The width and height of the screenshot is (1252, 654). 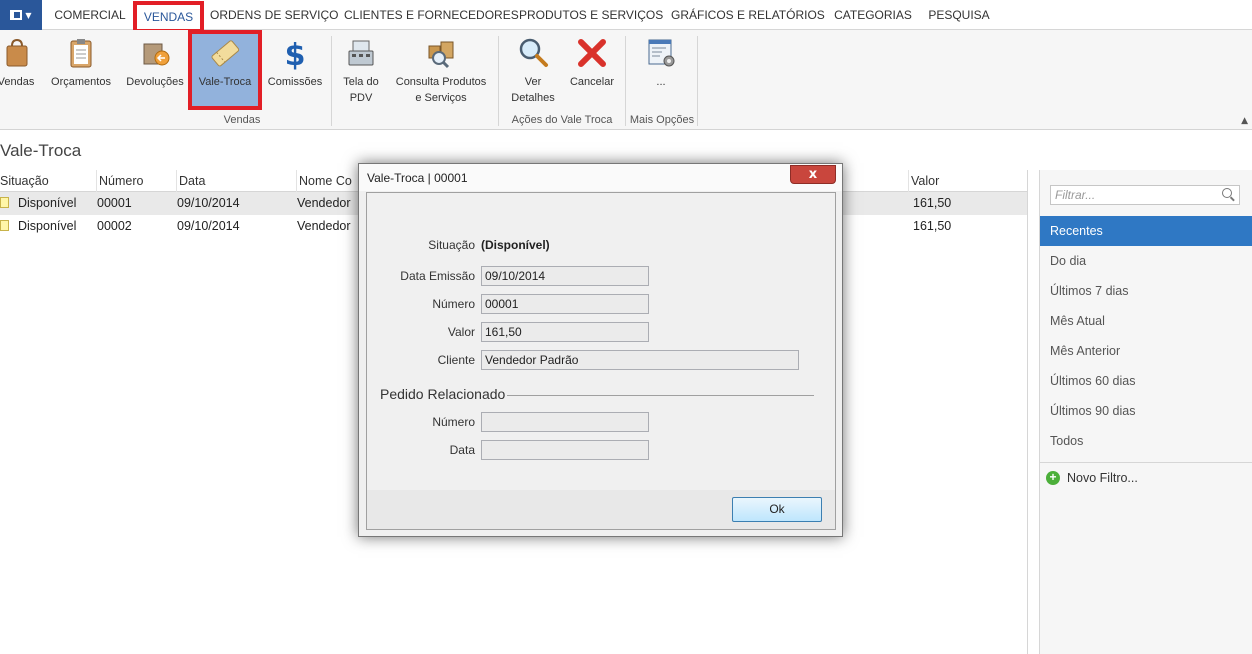 I want to click on cliente-field: Vendedor Padrão, so click(x=640, y=360).